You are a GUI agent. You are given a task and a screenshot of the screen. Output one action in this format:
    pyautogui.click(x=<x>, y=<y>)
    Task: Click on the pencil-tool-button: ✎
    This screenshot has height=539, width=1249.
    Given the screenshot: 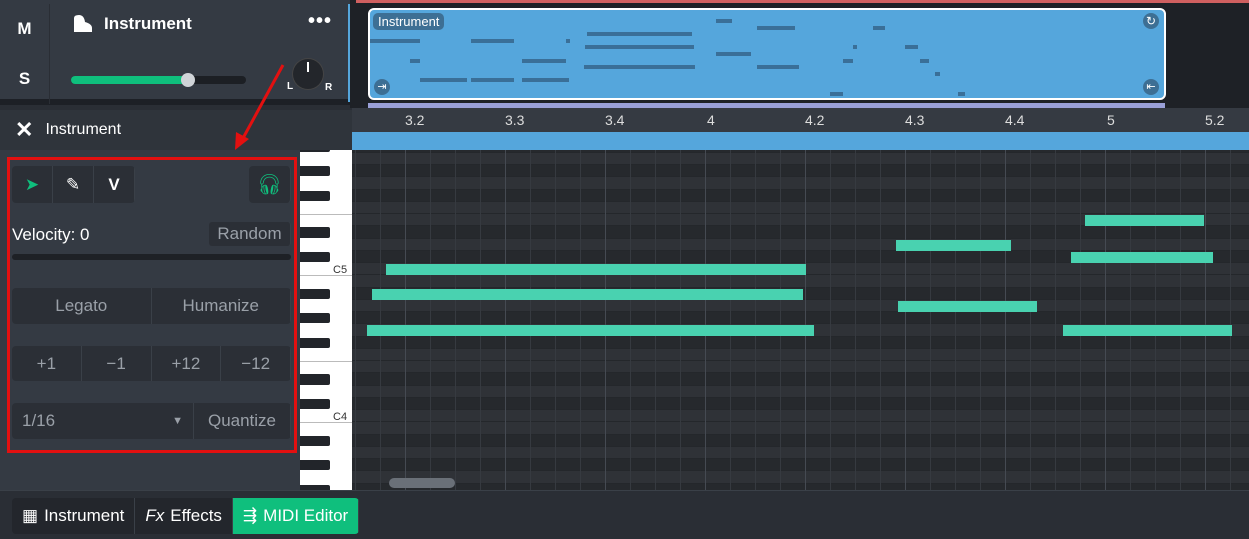 What is the action you would take?
    pyautogui.click(x=73, y=184)
    